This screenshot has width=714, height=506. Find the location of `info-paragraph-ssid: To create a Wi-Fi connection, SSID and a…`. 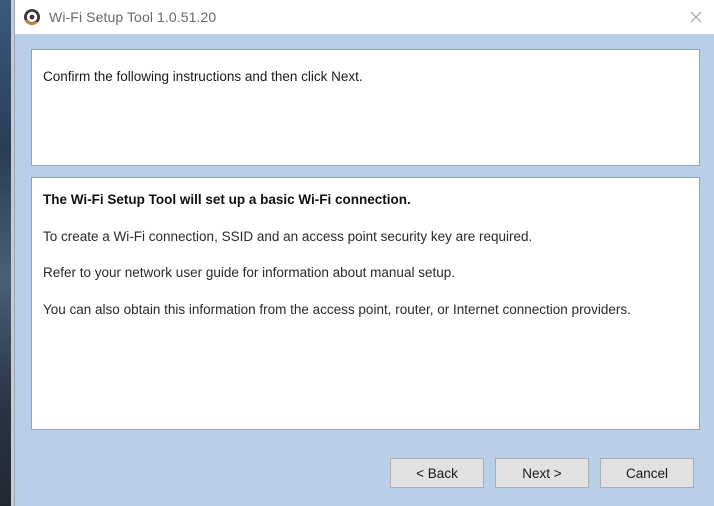

info-paragraph-ssid: To create a Wi-Fi connection, SSID and a… is located at coordinates (288, 236).